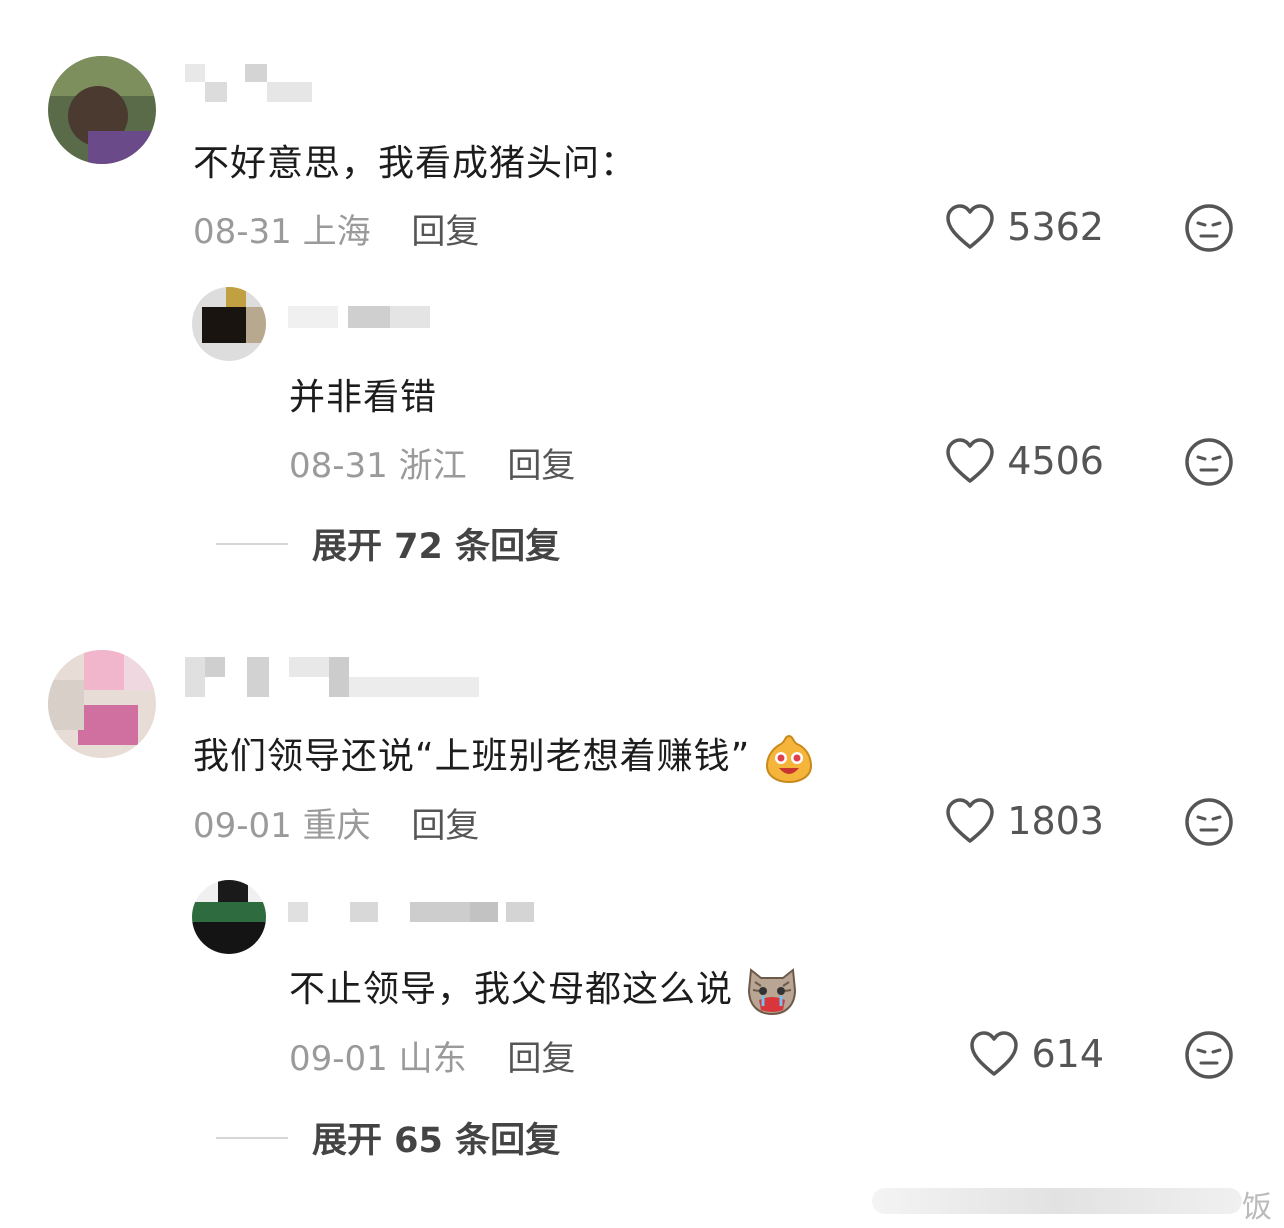 The image size is (1284, 1228). Describe the element at coordinates (363, 397) in the screenshot. I see `reply-text: 并非看错` at that location.